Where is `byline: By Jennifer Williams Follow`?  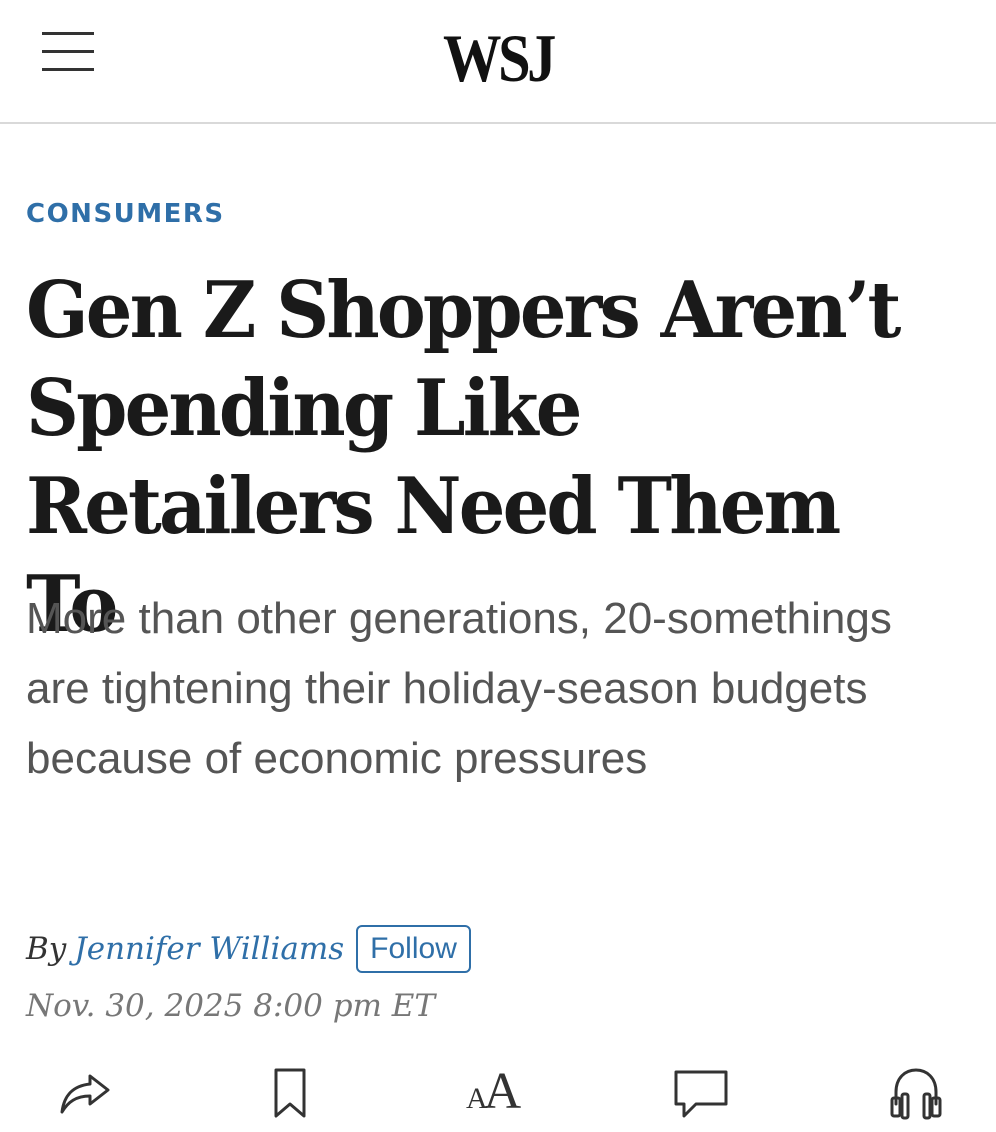 byline: By Jennifer Williams Follow is located at coordinates (248, 949).